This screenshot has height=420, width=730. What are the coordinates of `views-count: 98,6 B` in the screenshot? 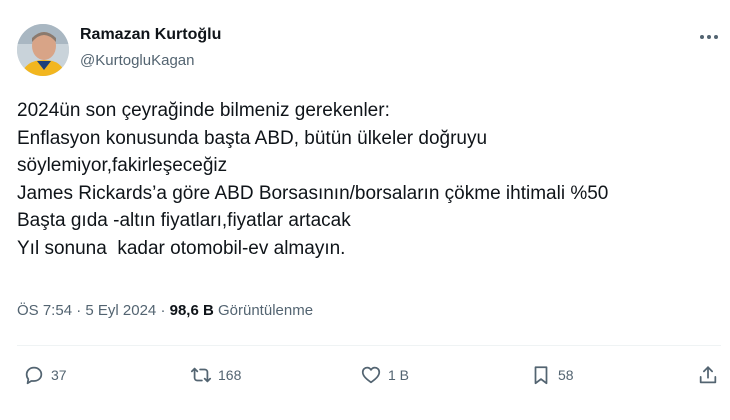 It's located at (191, 310).